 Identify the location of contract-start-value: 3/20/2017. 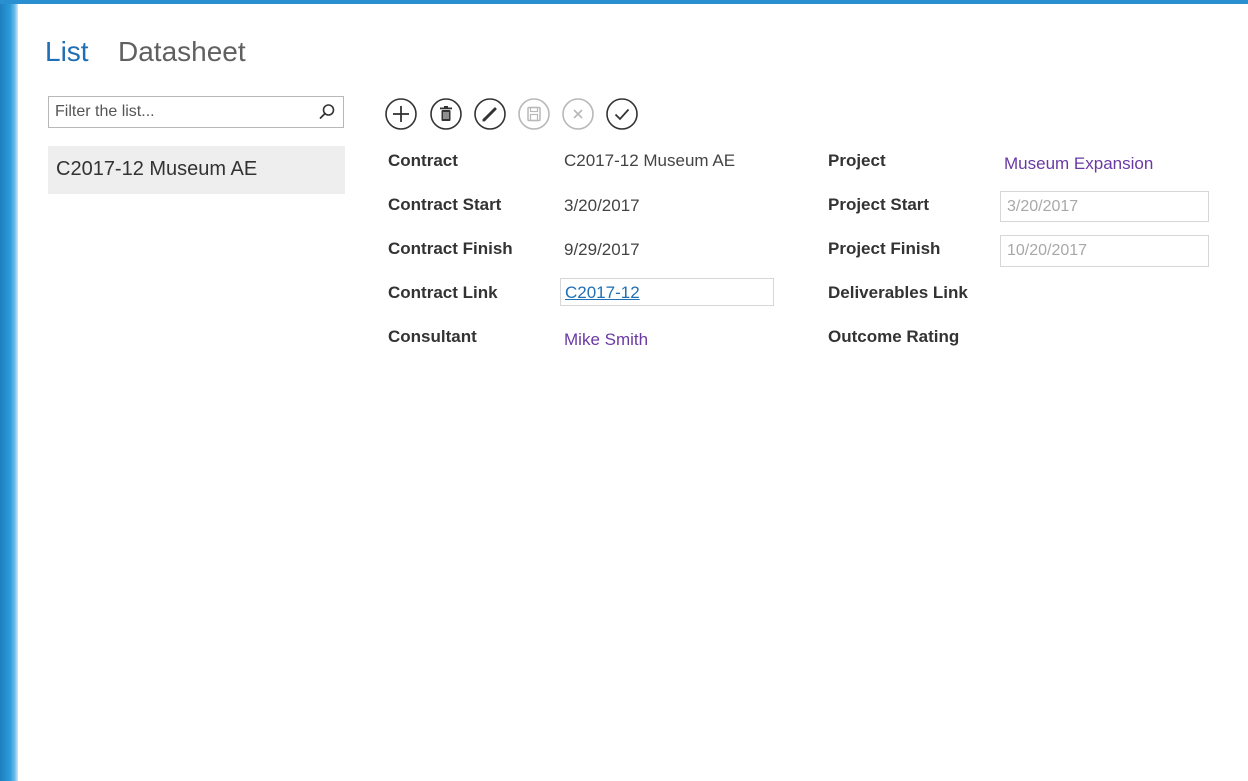
(602, 205).